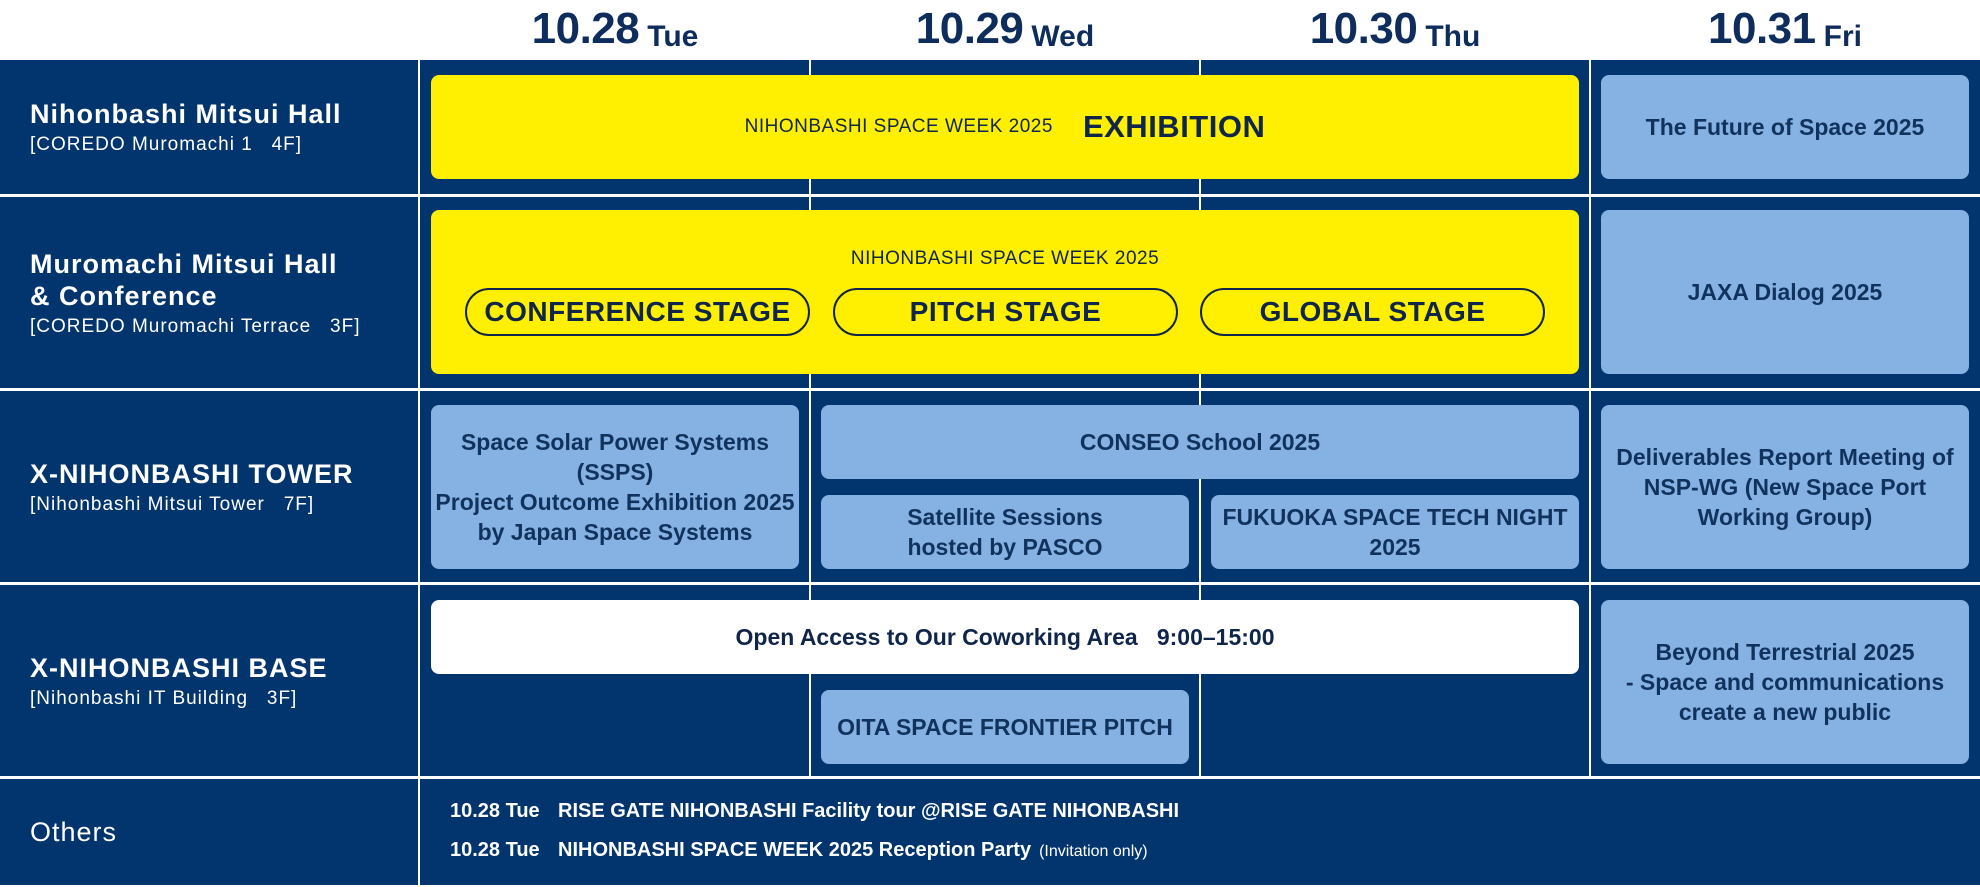  What do you see at coordinates (186, 114) in the screenshot?
I see `venue-name: Nihonbashi Mitsui Hall` at bounding box center [186, 114].